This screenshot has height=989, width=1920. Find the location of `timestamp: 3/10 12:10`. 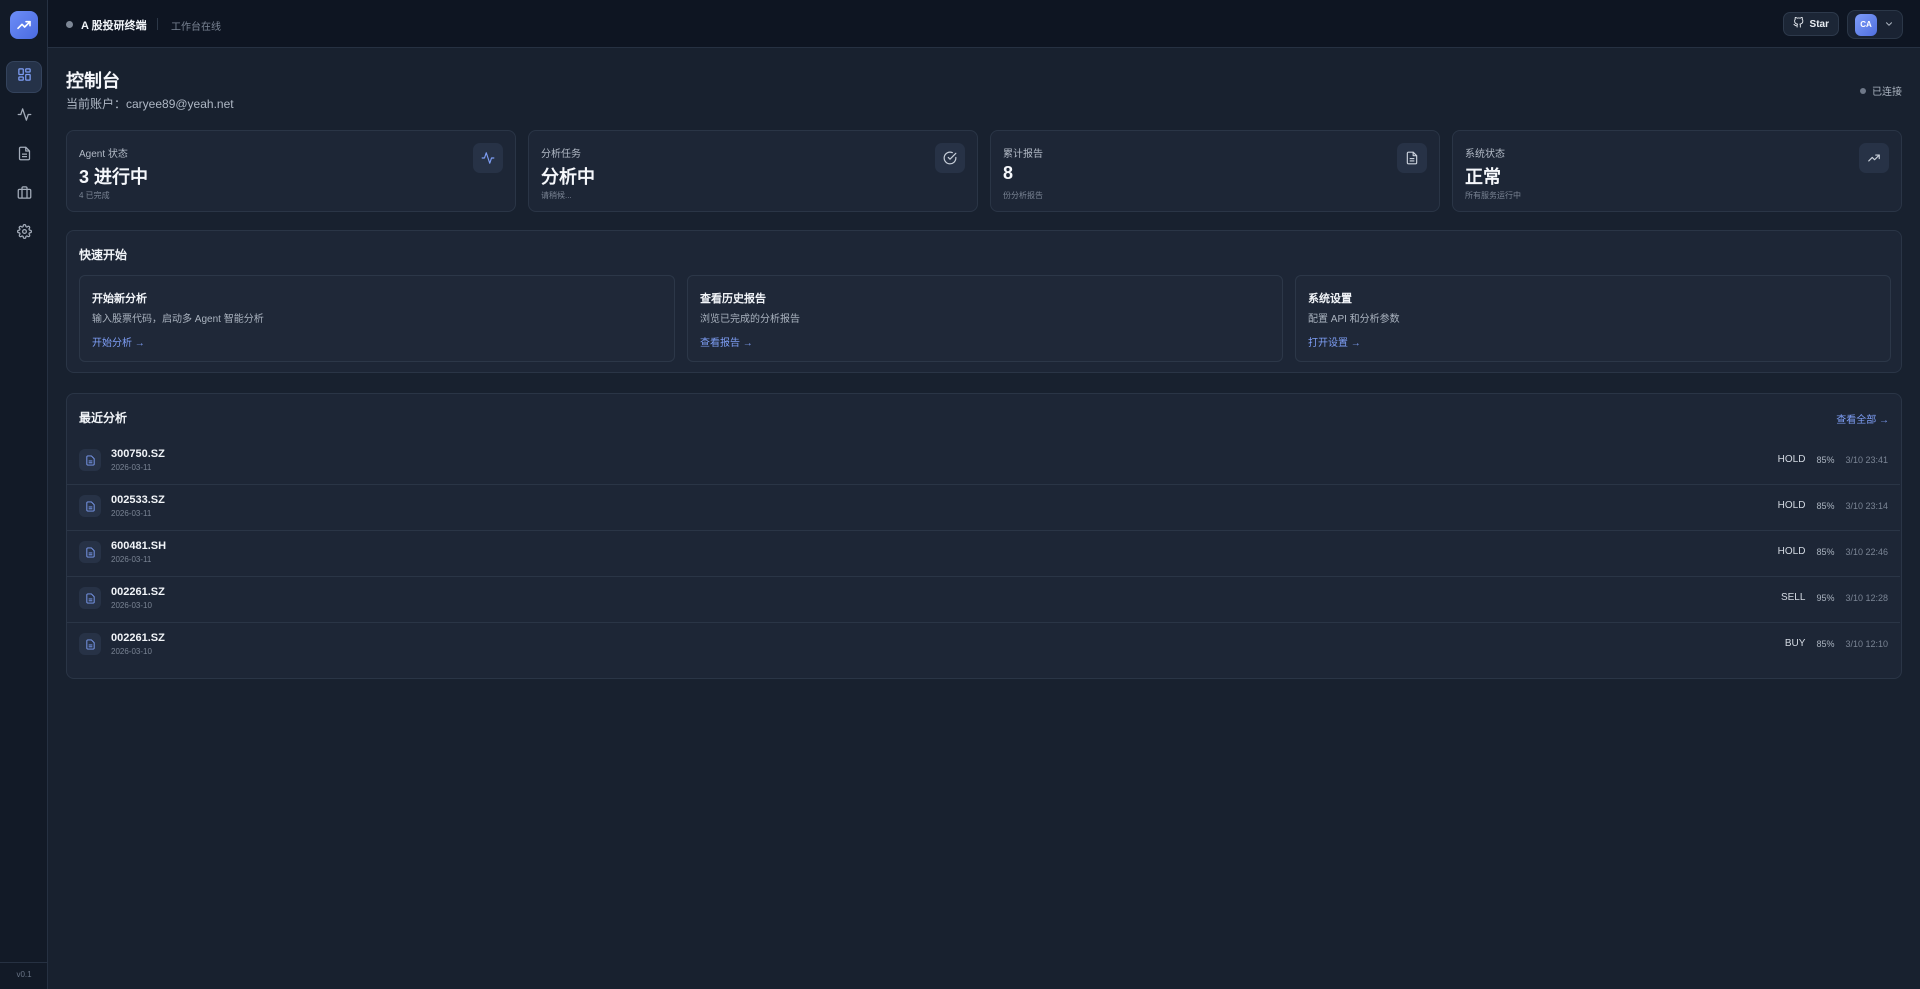

timestamp: 3/10 12:10 is located at coordinates (1866, 643).